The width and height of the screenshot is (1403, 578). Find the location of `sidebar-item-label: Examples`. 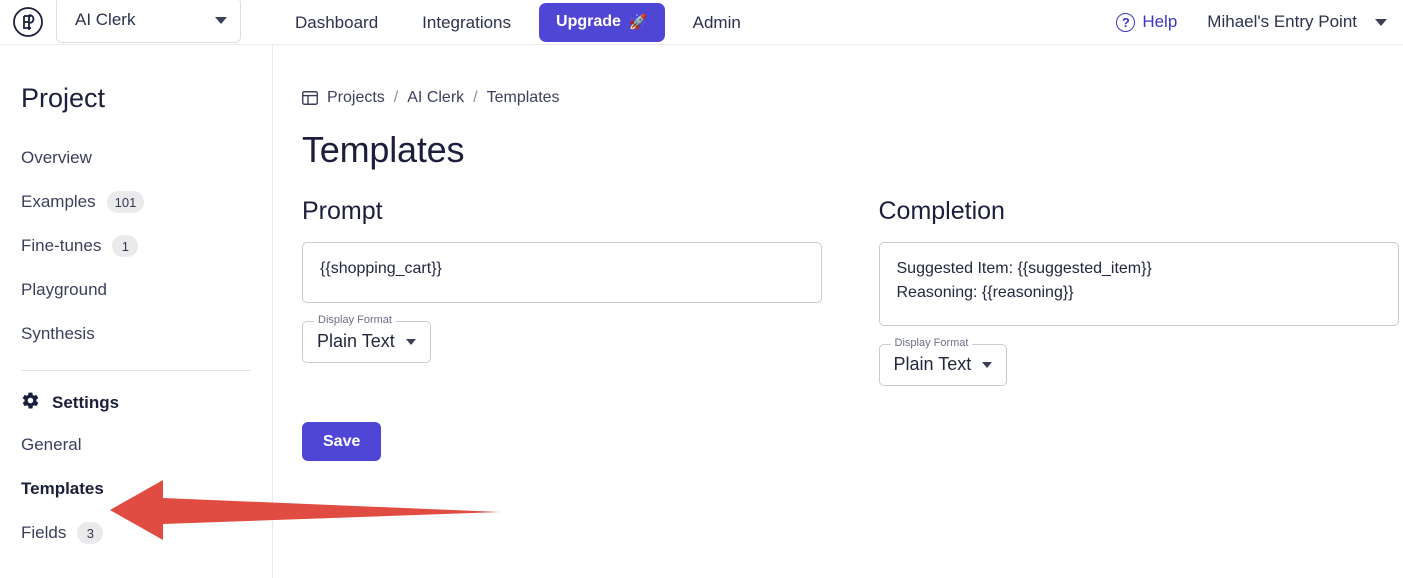

sidebar-item-label: Examples is located at coordinates (58, 201).